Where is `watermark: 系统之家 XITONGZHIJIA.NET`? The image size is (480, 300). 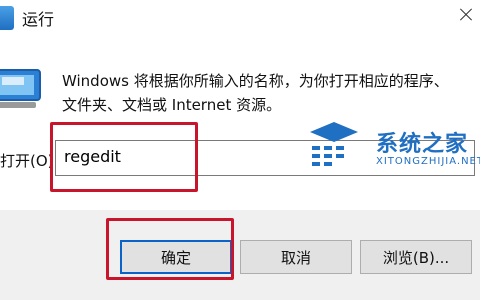 watermark: 系统之家 XITONGZHIJIA.NET is located at coordinates (385, 150).